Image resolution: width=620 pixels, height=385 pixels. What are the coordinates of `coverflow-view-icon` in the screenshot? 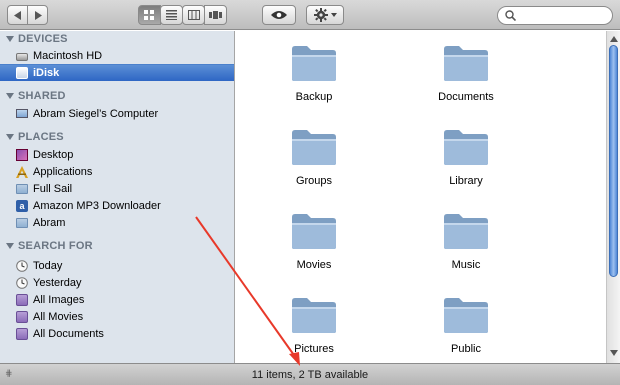 It's located at (215, 15).